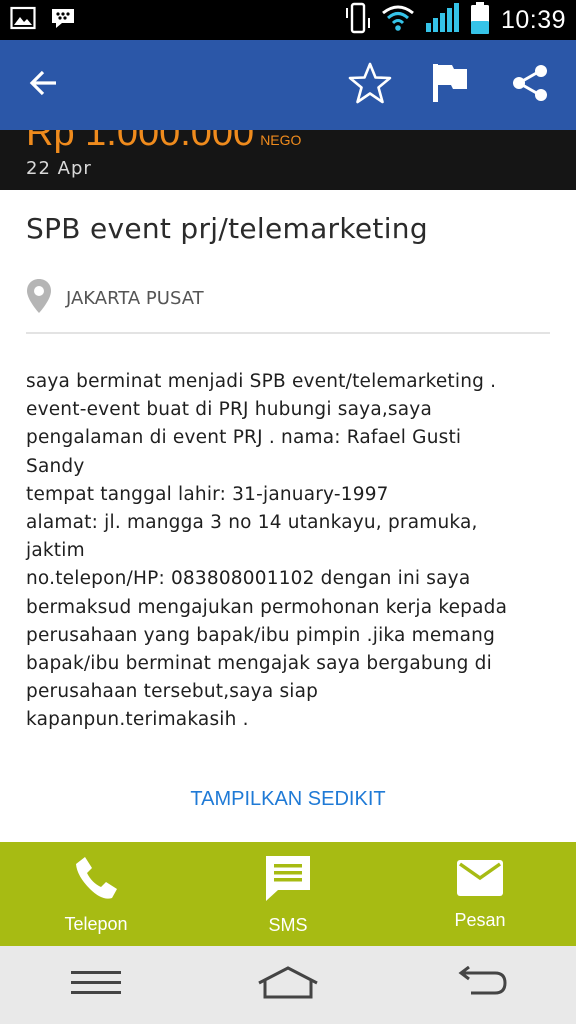 Image resolution: width=576 pixels, height=1024 pixels. What do you see at coordinates (96, 923) in the screenshot?
I see `call-label: Telepon` at bounding box center [96, 923].